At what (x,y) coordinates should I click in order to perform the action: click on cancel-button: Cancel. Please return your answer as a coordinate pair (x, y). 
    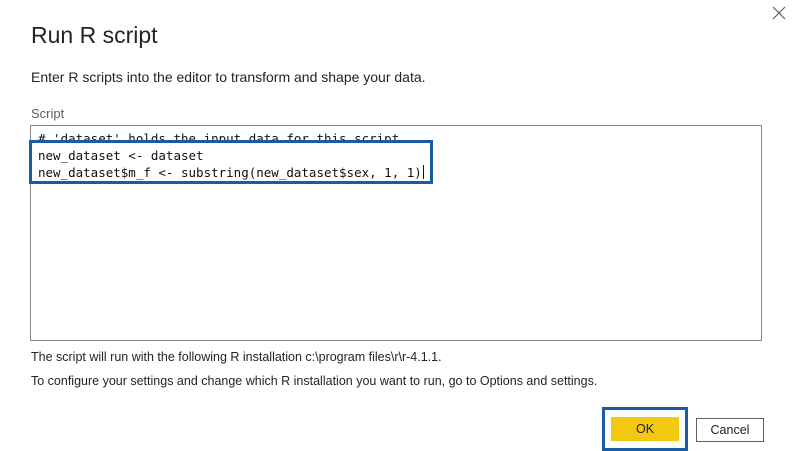
    Looking at the image, I should click on (730, 430).